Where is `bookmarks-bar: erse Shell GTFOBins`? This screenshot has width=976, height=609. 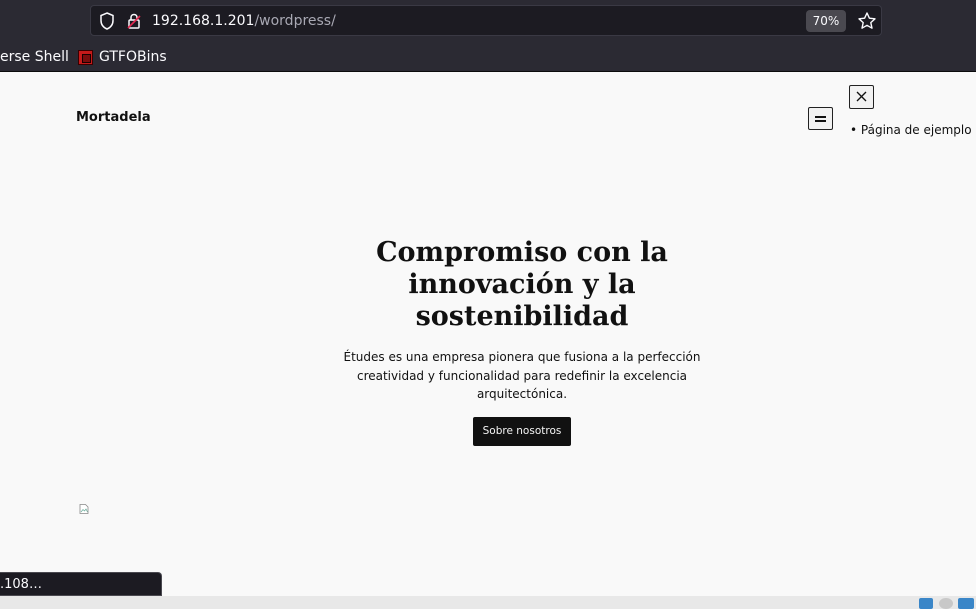
bookmarks-bar: erse Shell GTFOBins is located at coordinates (488, 57).